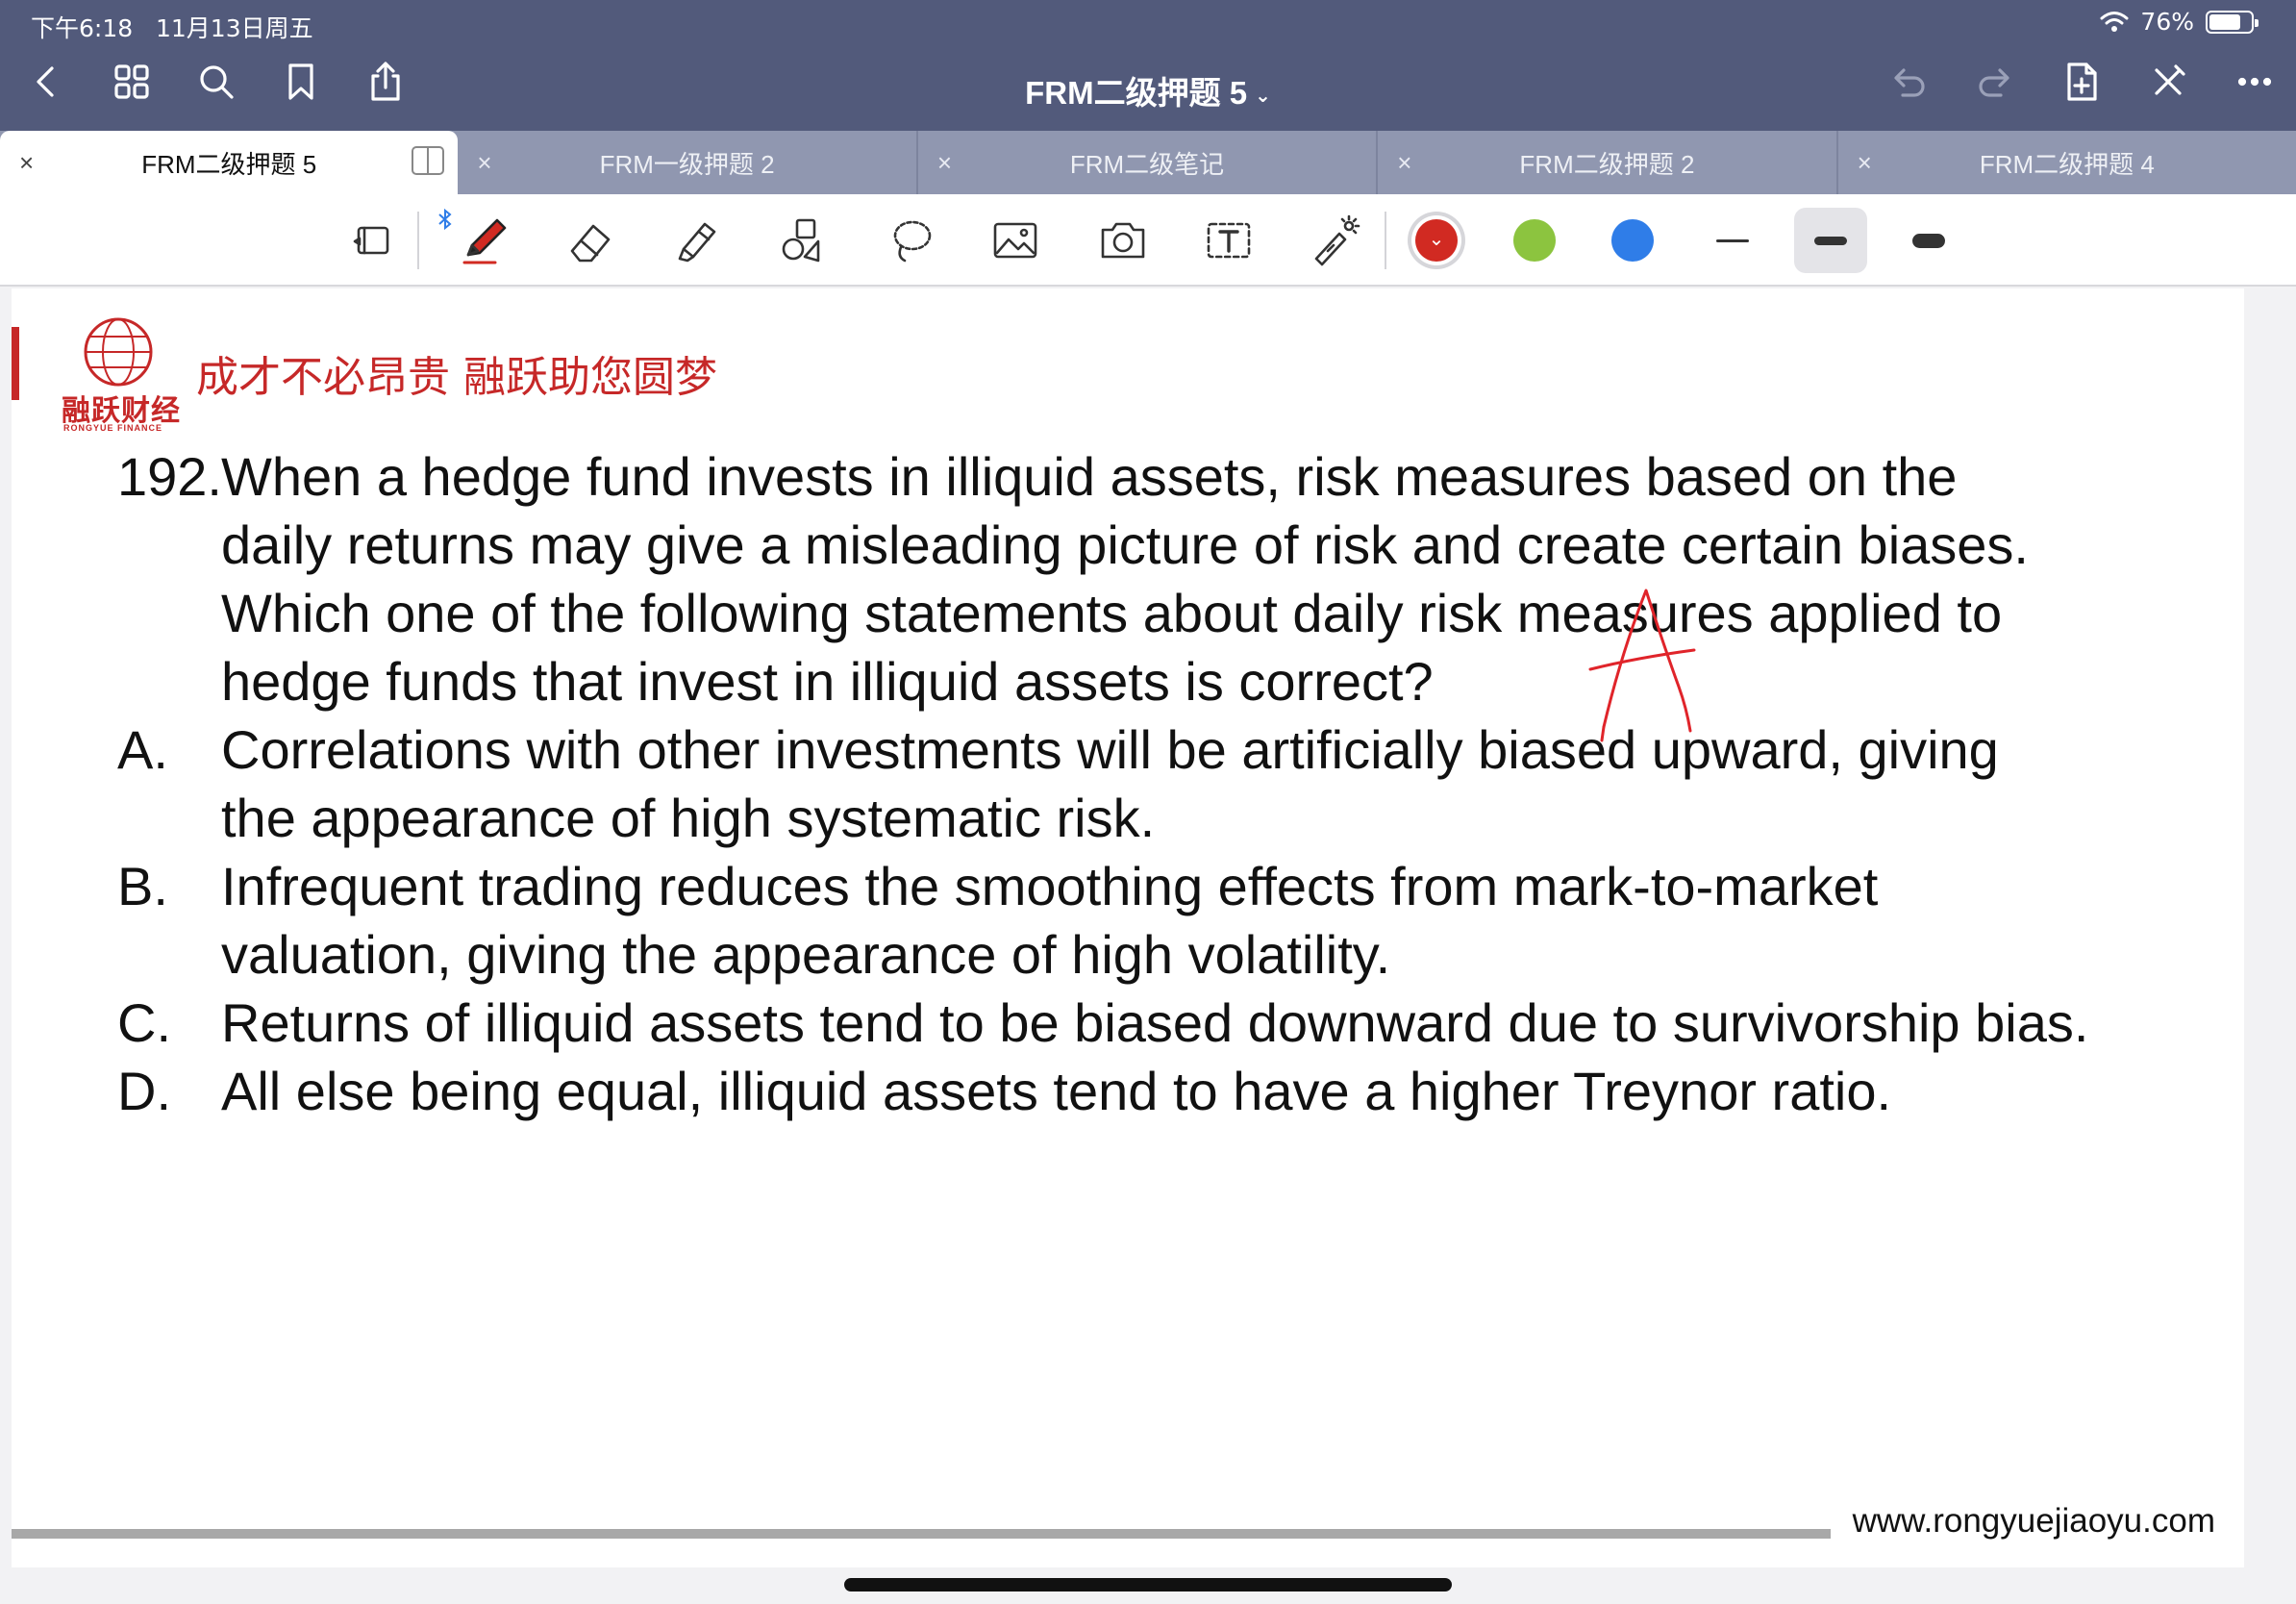 The height and width of the screenshot is (1604, 2296). What do you see at coordinates (2033, 1521) in the screenshot?
I see `footer-url: www.rongyuejiaoyu.com` at bounding box center [2033, 1521].